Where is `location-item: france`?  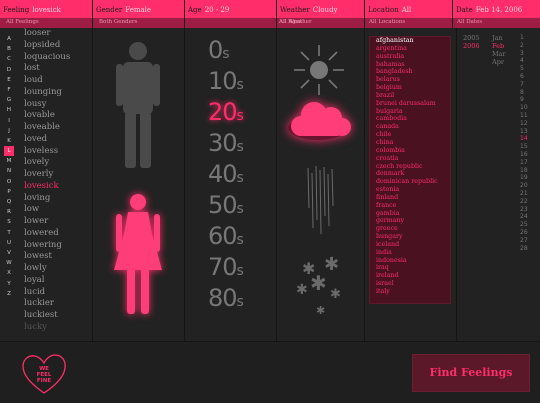 location-item: france is located at coordinates (410, 206).